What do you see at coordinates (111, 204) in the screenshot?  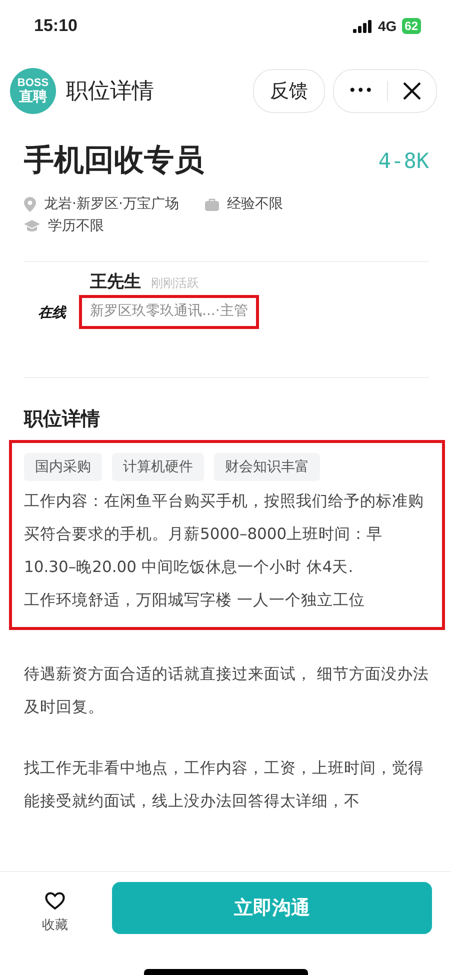 I see `job-requirement: 龙岩·新罗区·万宝广场` at bounding box center [111, 204].